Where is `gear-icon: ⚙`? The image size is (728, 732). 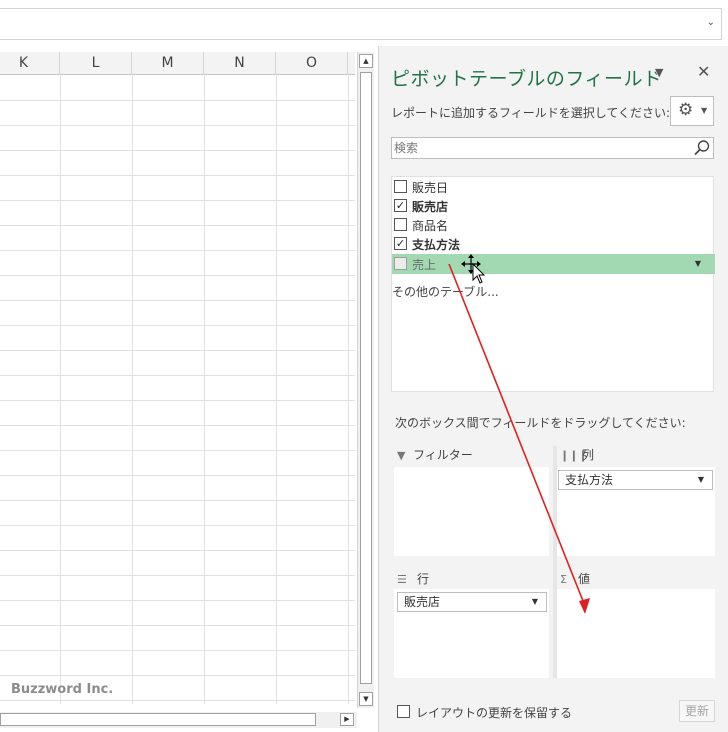
gear-icon: ⚙ is located at coordinates (686, 110).